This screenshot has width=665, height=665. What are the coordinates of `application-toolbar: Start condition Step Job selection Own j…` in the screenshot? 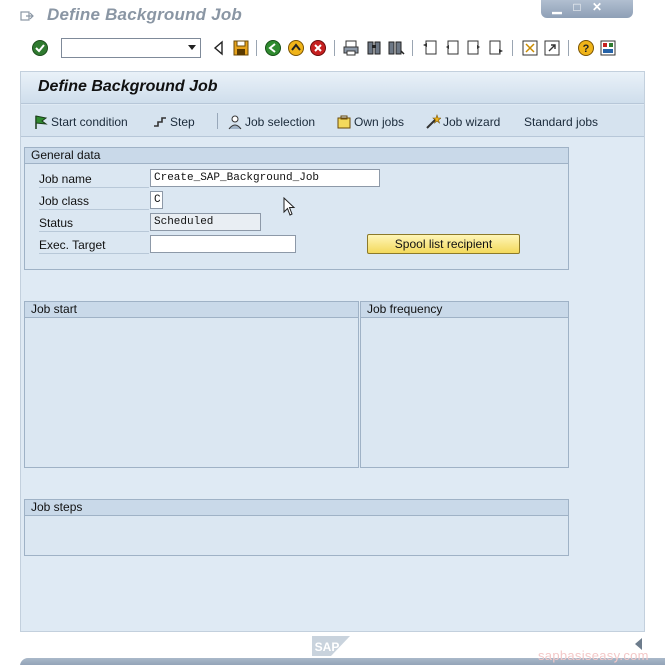 It's located at (332, 121).